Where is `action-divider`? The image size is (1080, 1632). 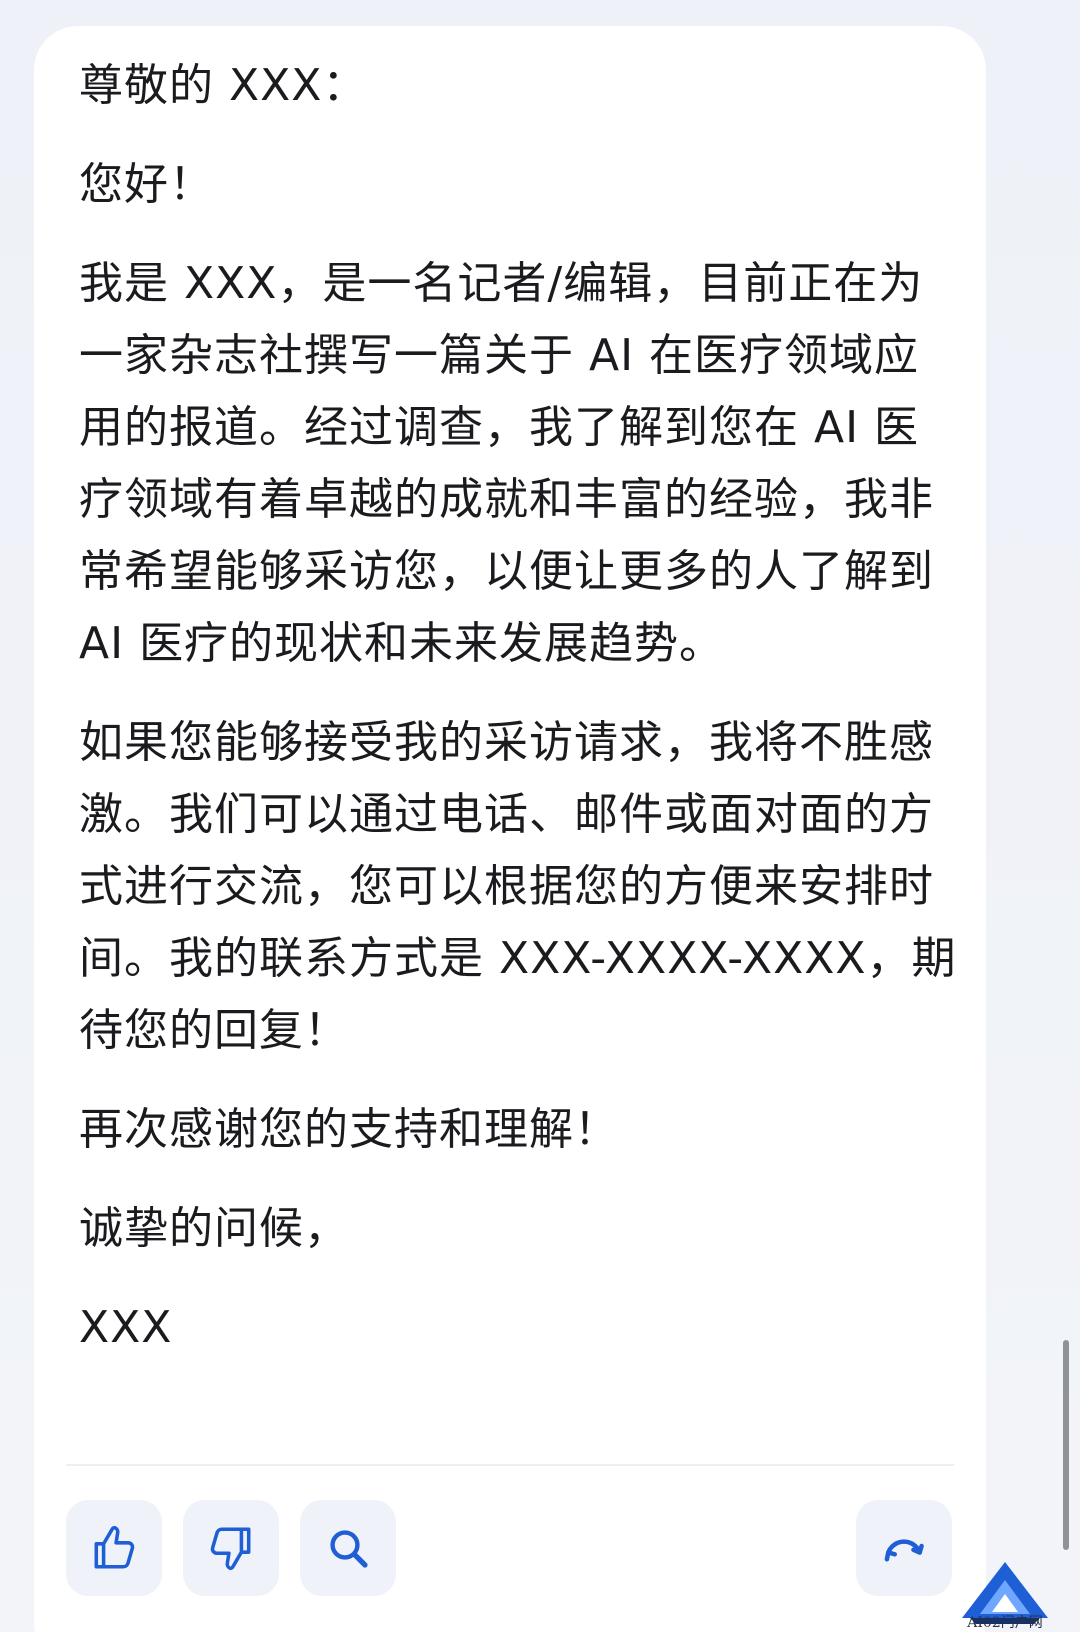 action-divider is located at coordinates (510, 1465).